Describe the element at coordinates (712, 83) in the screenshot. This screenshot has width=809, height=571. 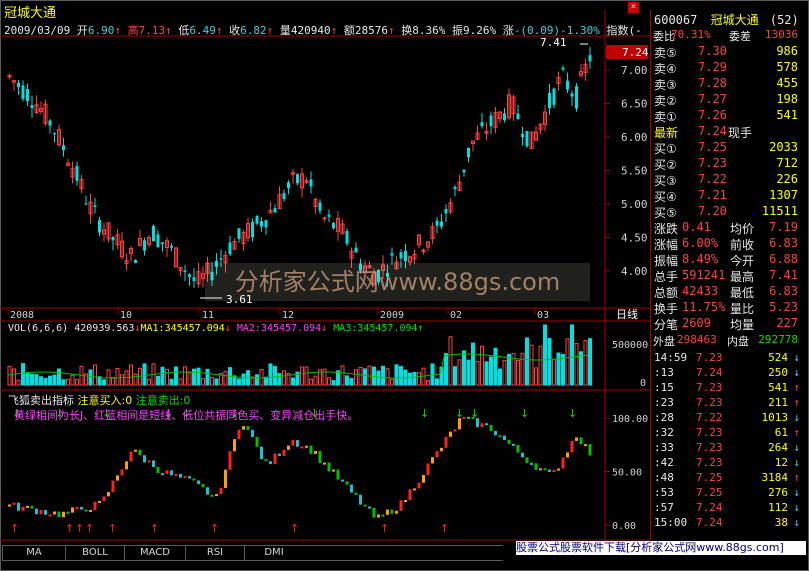
I see `ask-price: 7.28` at that location.